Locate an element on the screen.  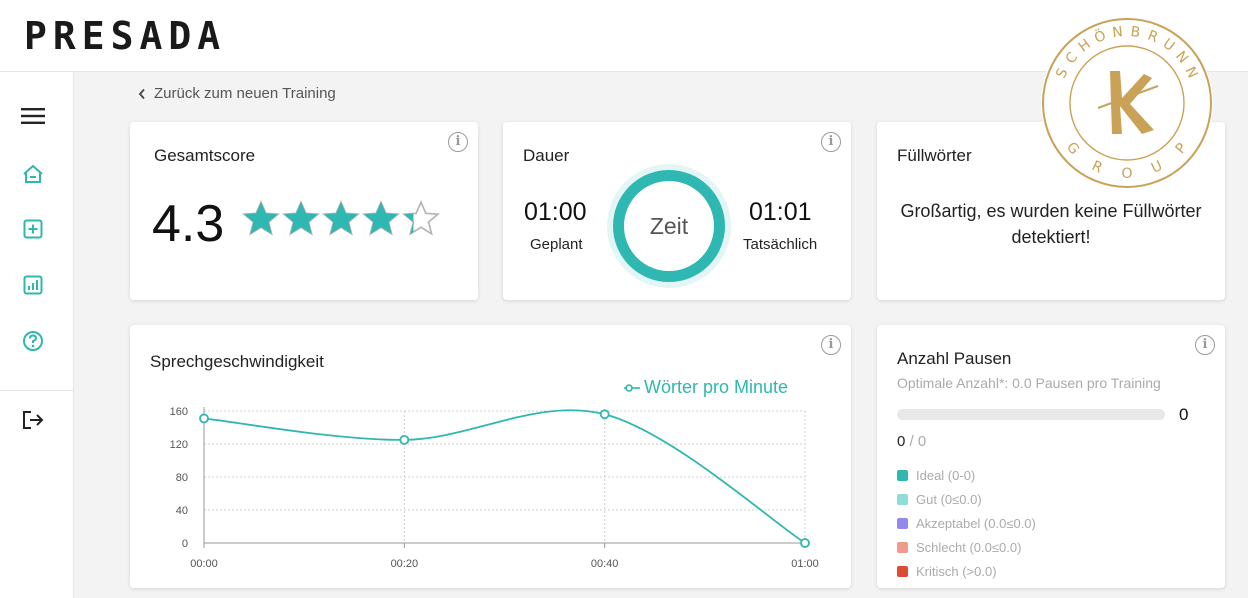
score-card: Gesamtscore i 4.3 is located at coordinates (304, 211).